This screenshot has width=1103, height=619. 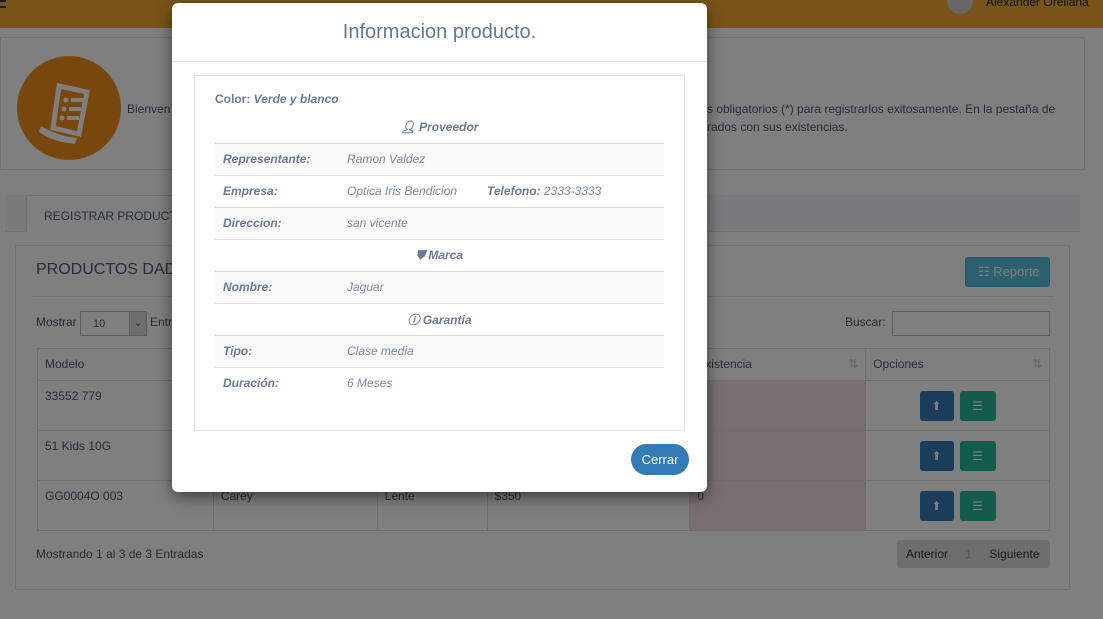 What do you see at coordinates (439, 32) in the screenshot?
I see `modal-title: Informacion producto.` at bounding box center [439, 32].